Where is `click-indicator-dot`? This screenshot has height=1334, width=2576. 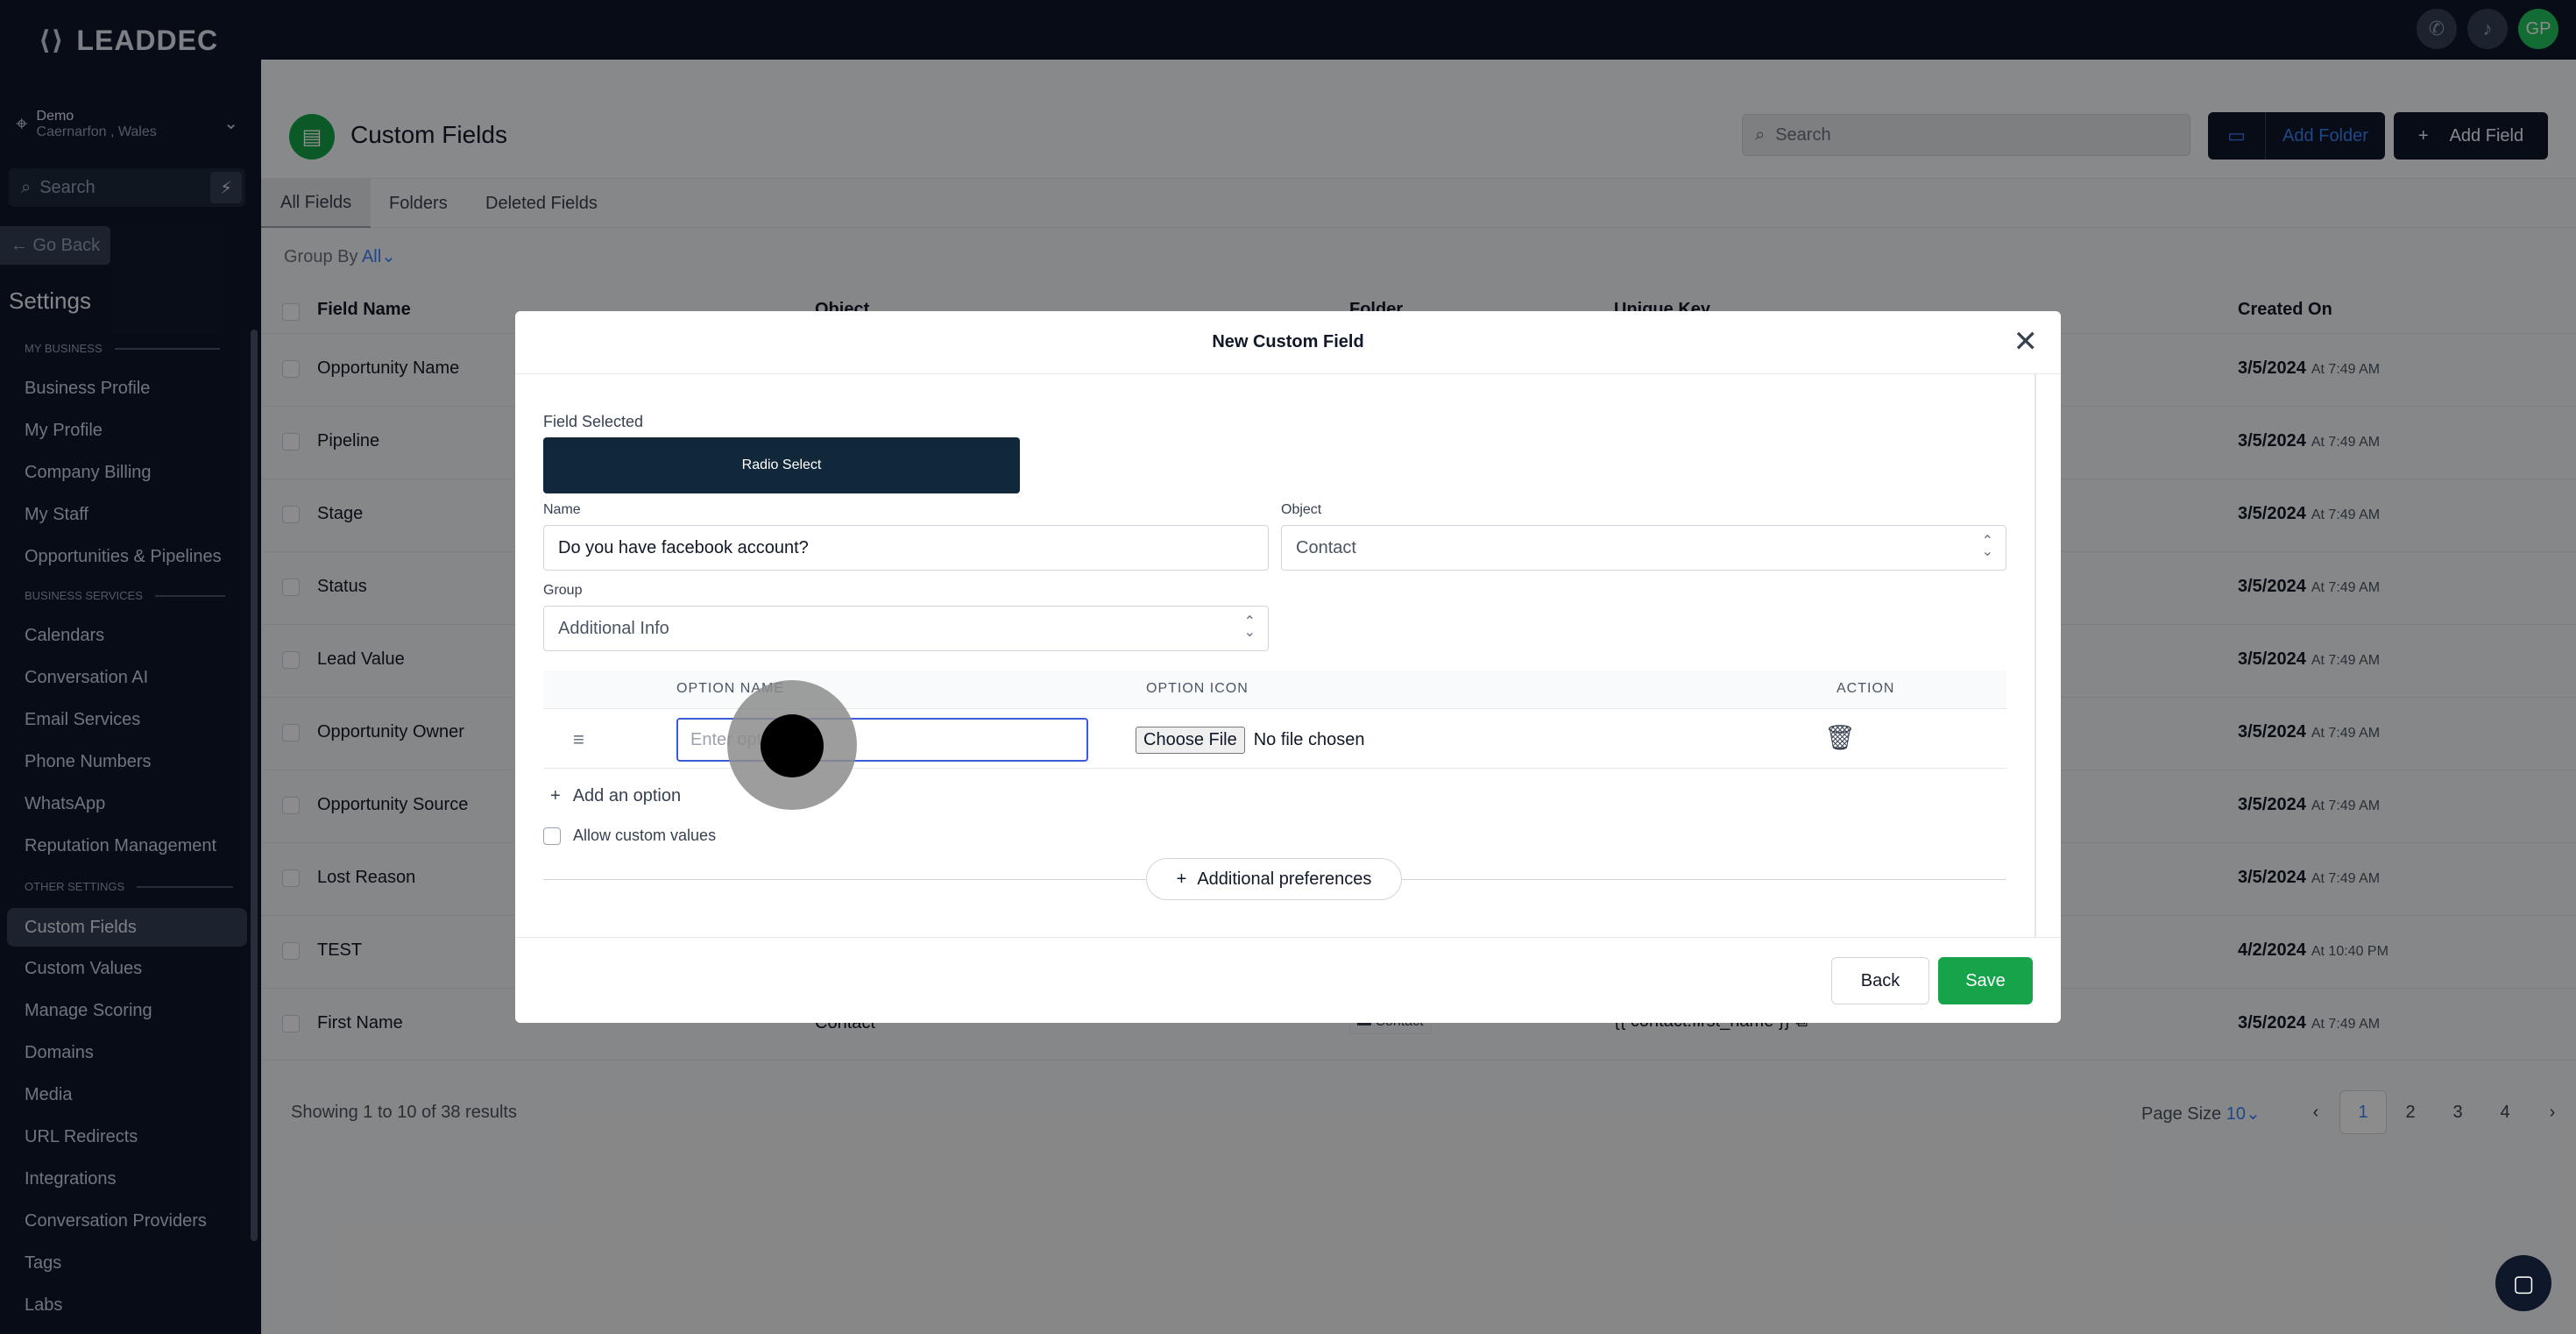
click-indicator-dot is located at coordinates (792, 745).